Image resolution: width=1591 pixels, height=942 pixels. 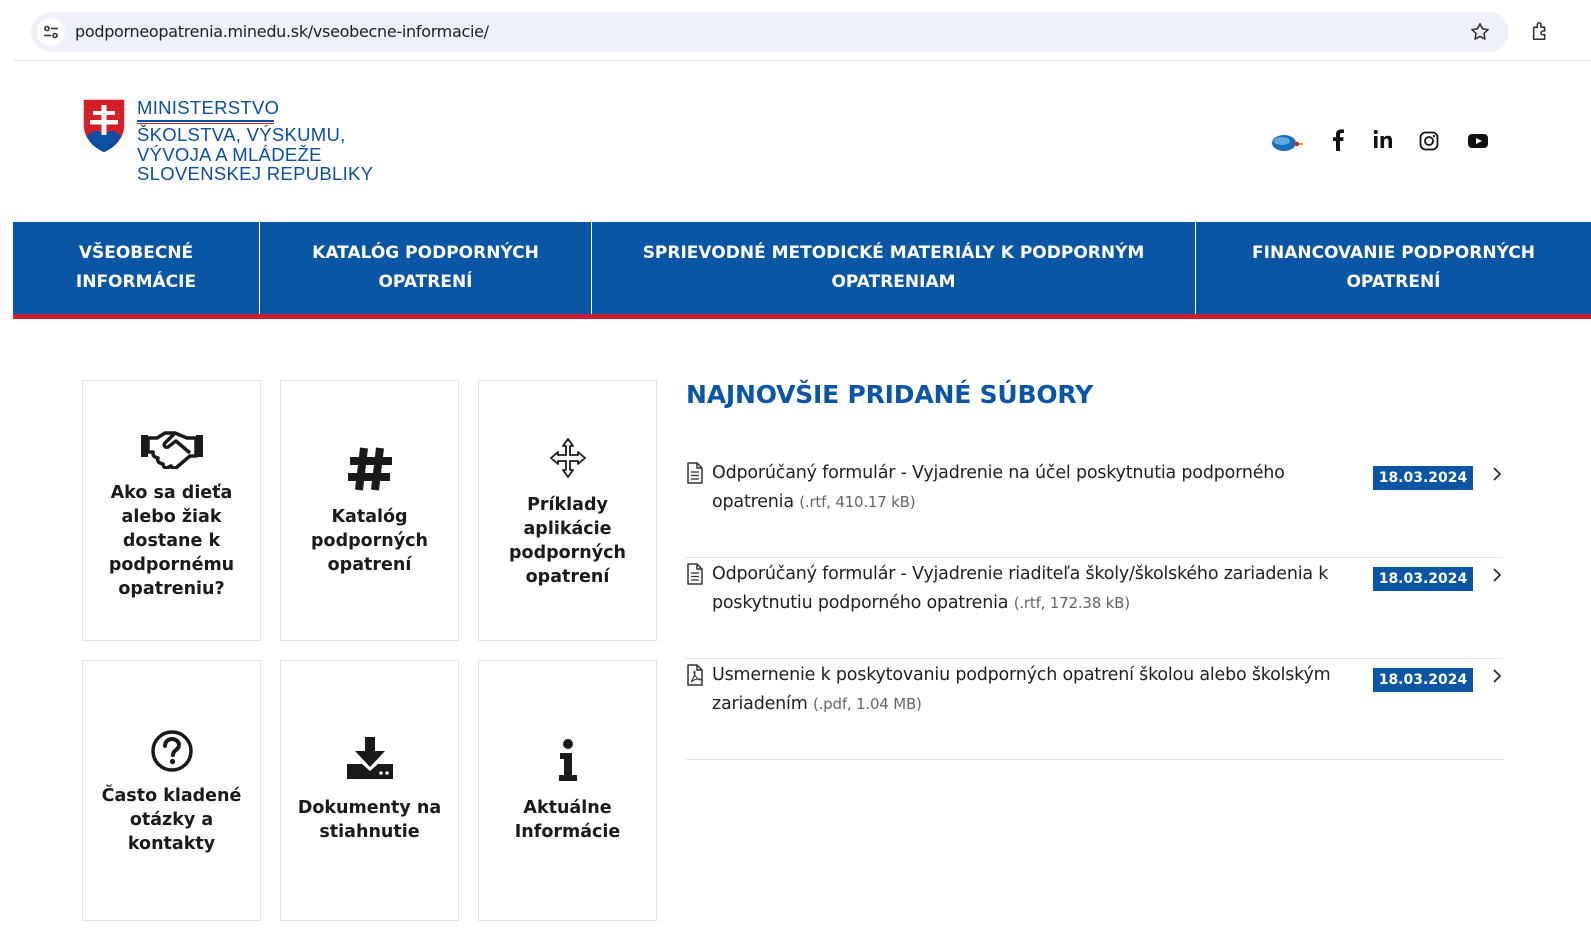 What do you see at coordinates (1480, 34) in the screenshot?
I see `star-icon` at bounding box center [1480, 34].